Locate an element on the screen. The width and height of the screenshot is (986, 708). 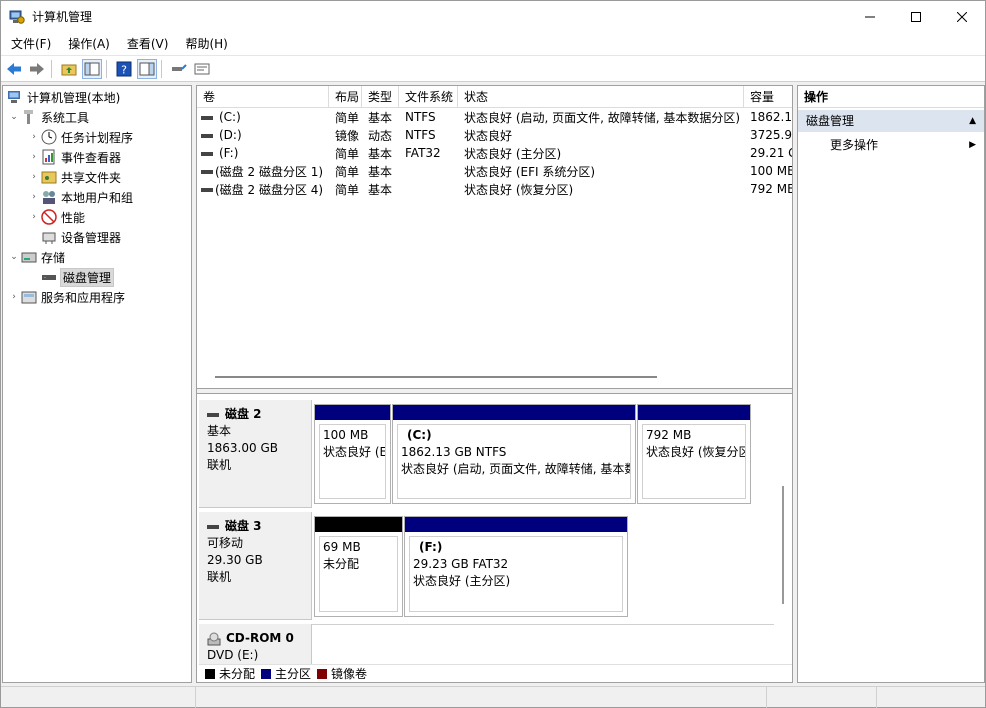
disk-size: 1863.00 GB is located at coordinates (242, 448).